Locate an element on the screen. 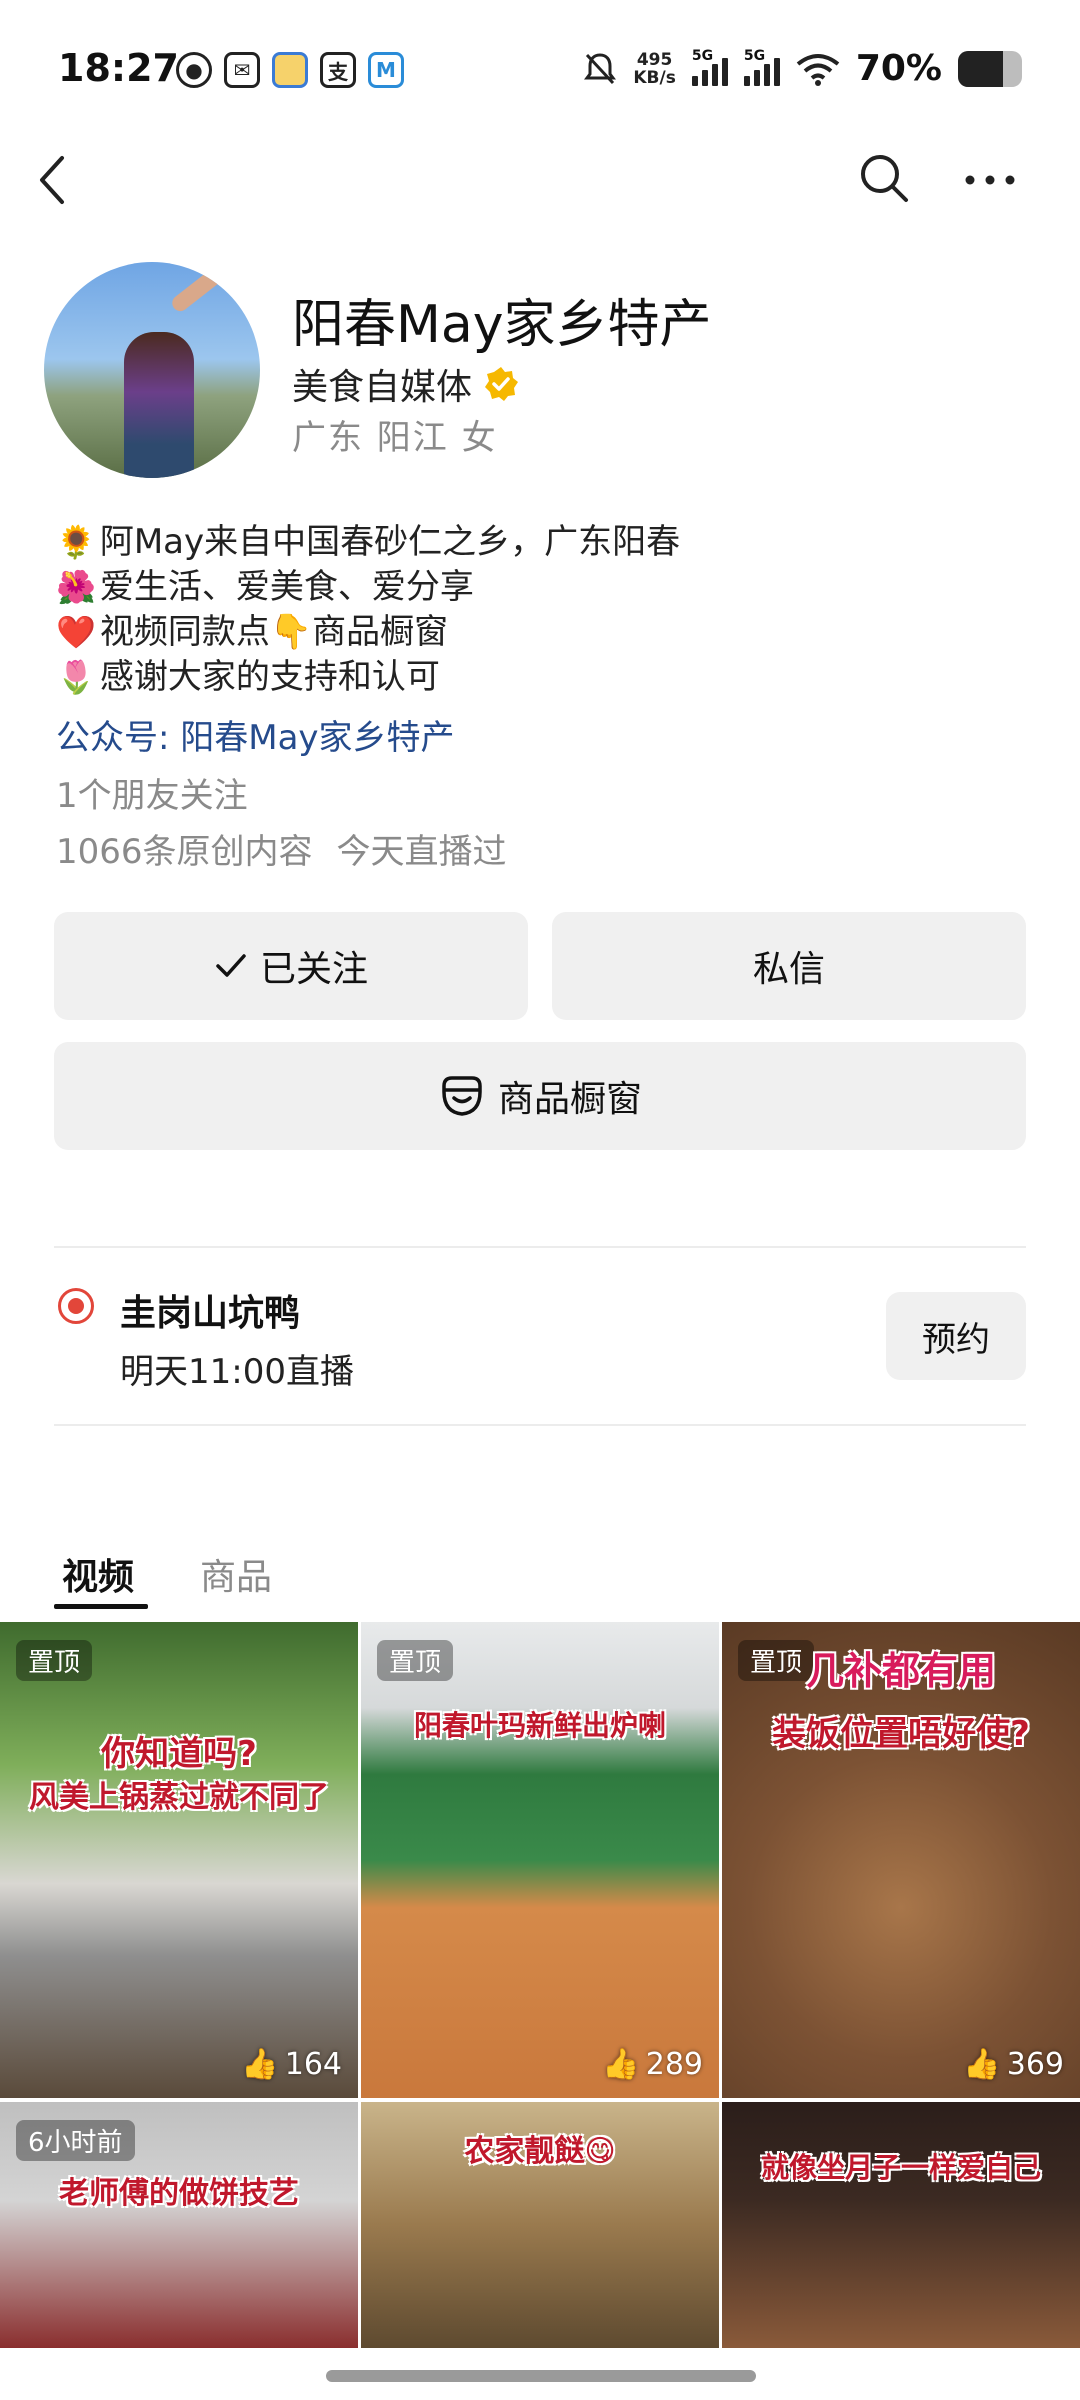 The width and height of the screenshot is (1080, 2400). signal-label-2: 5G is located at coordinates (754, 55).